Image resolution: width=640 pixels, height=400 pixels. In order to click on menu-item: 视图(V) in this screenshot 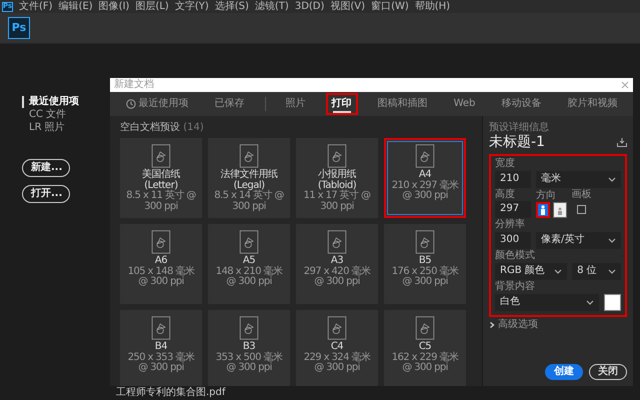, I will do `click(348, 6)`.